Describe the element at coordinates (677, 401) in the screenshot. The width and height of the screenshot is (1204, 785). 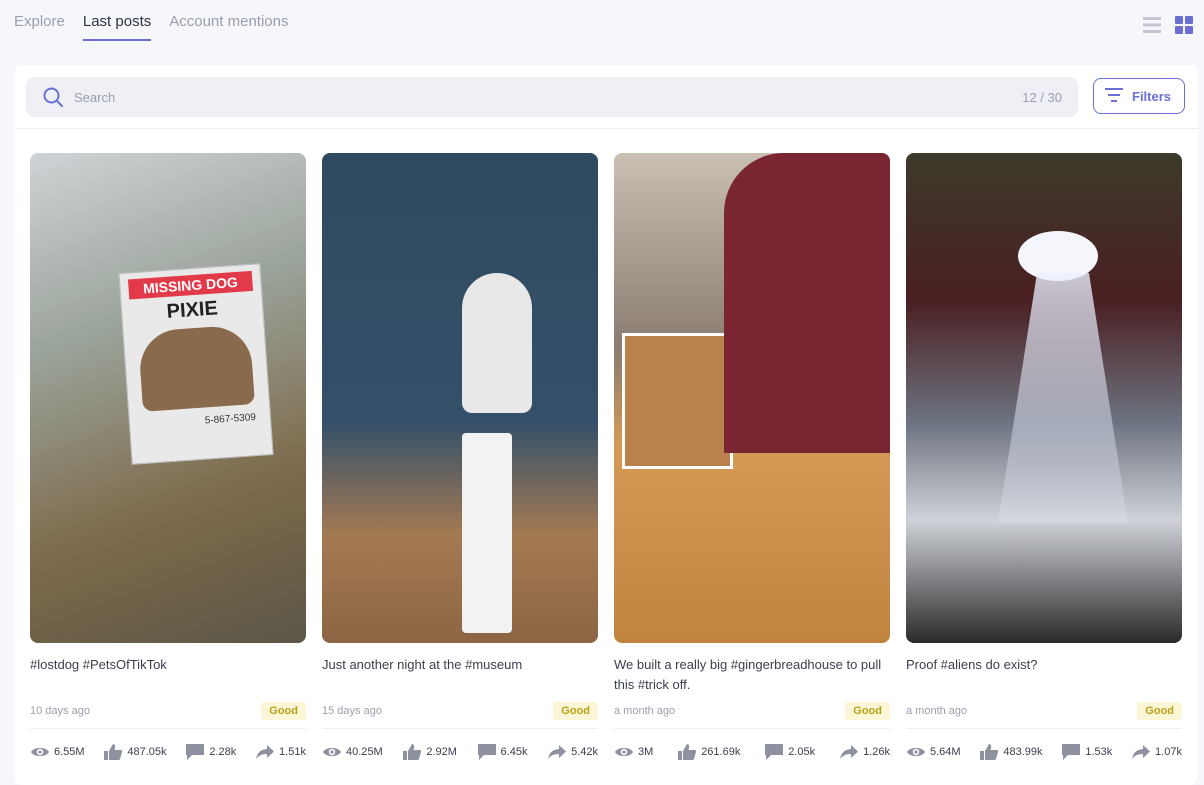
I see `gingerbread-house` at that location.